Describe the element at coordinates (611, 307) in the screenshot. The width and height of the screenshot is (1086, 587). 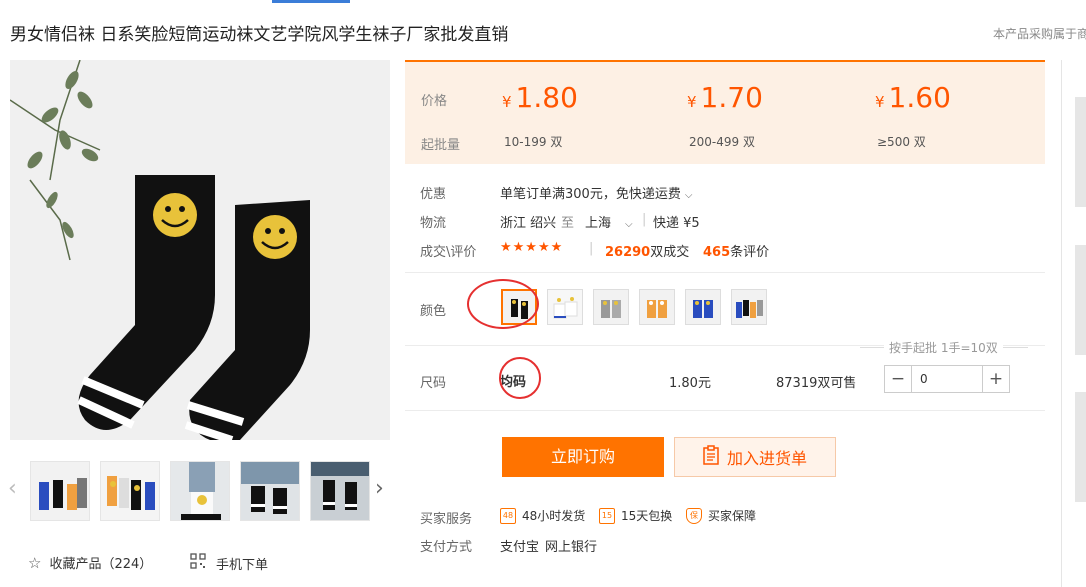
I see `color-swatch-gray` at that location.